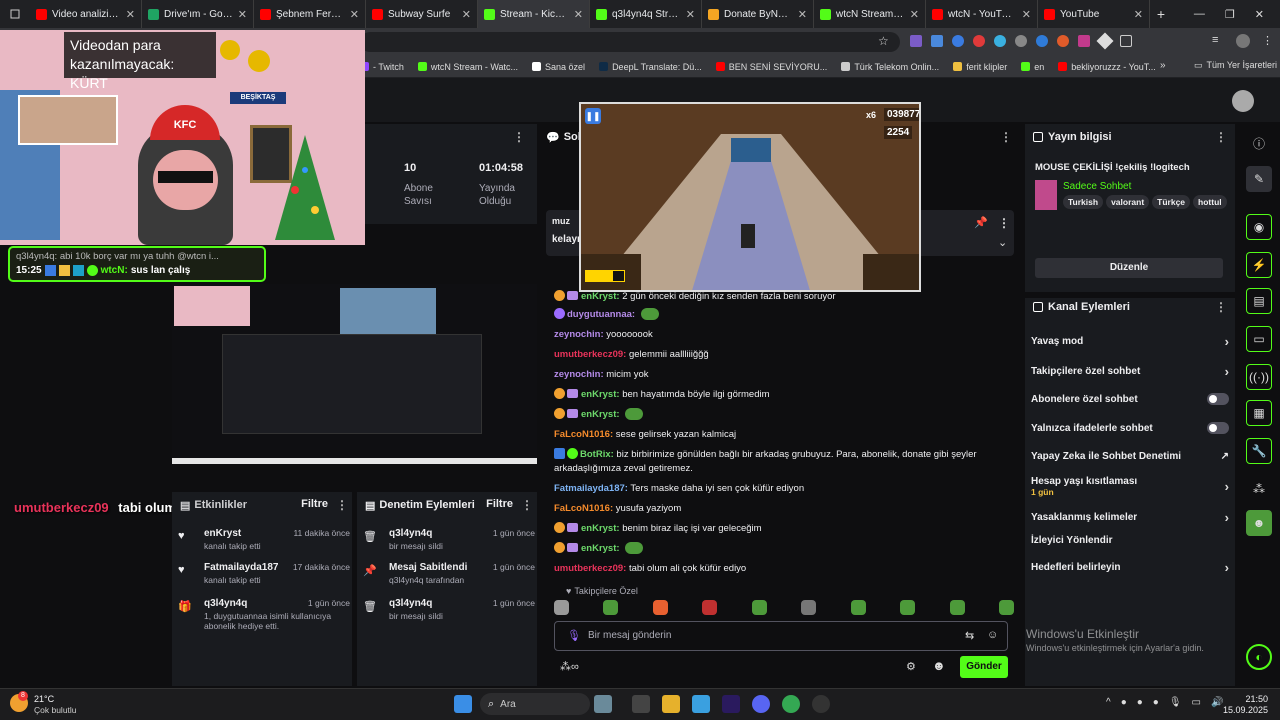 The height and width of the screenshot is (720, 1280). Describe the element at coordinates (1161, 14) in the screenshot. I see `new-tab-button: +` at that location.